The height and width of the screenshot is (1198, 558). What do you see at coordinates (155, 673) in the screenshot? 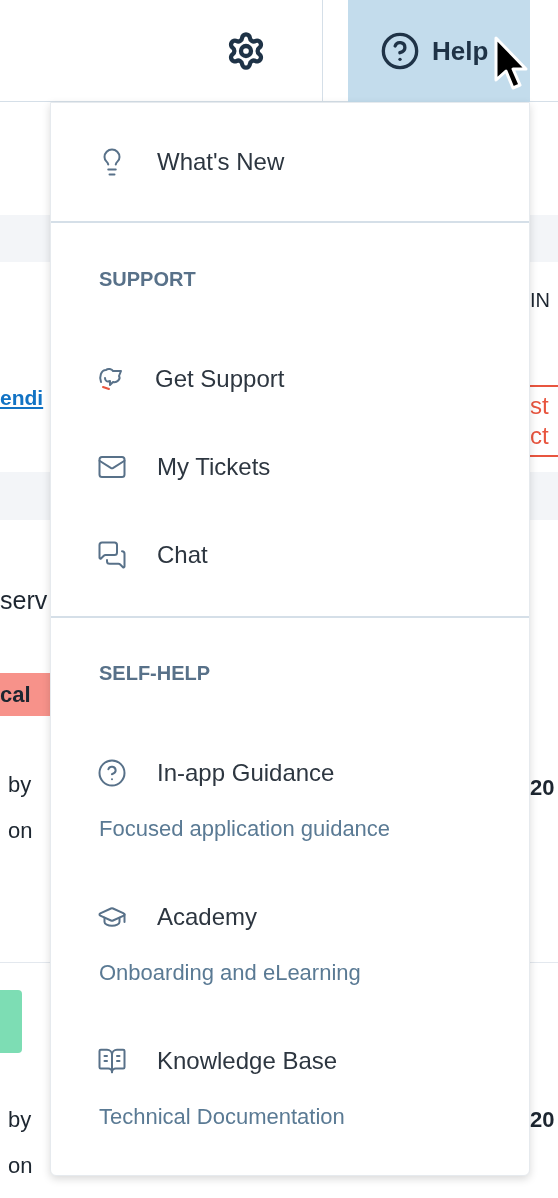
I see `section-heading: SELF-HELP` at bounding box center [155, 673].